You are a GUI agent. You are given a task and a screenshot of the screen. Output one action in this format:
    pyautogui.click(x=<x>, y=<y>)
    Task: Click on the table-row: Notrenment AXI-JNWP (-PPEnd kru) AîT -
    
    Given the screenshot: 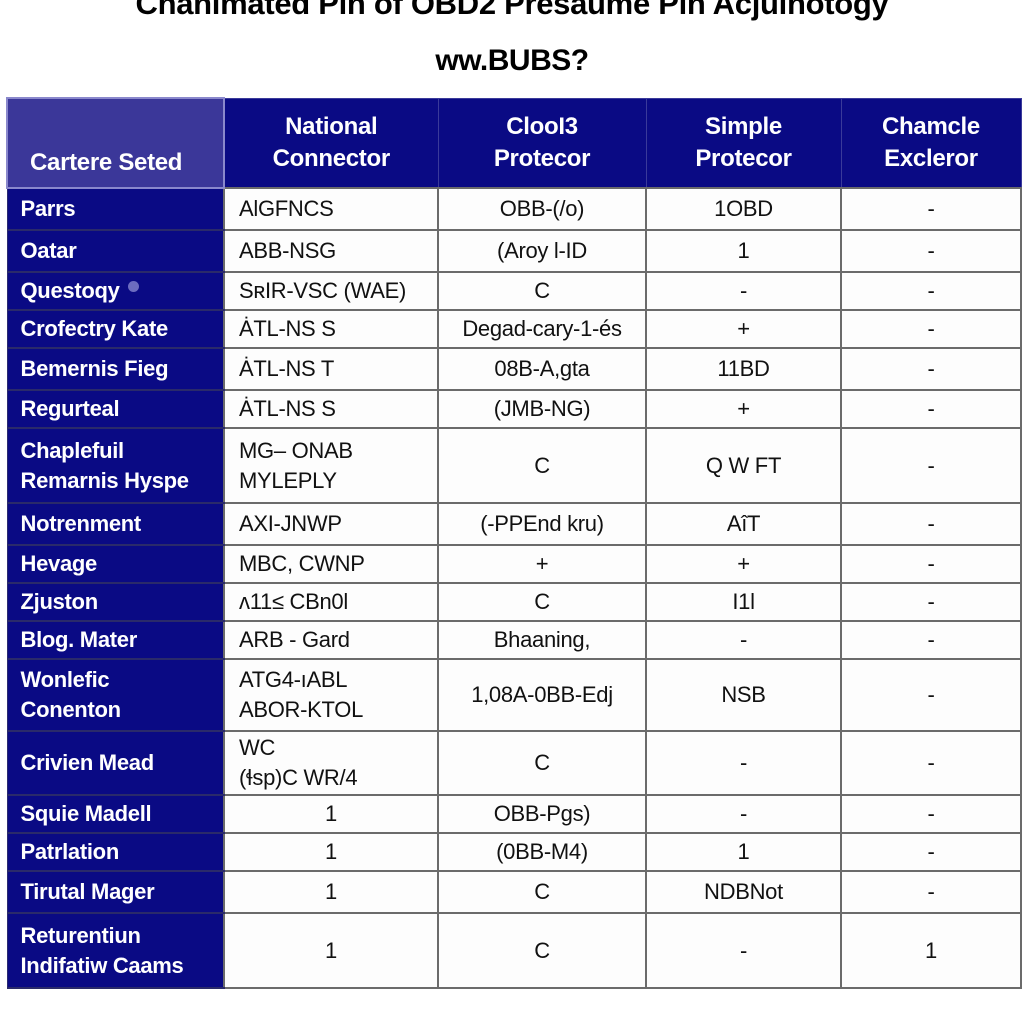 What is the action you would take?
    pyautogui.click(x=514, y=524)
    